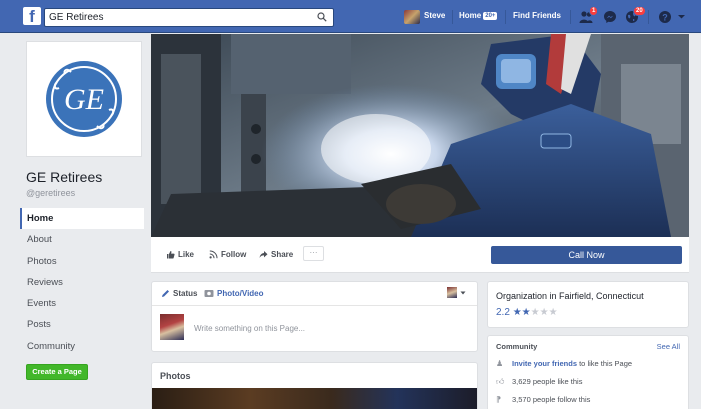  I want to click on page-rating: 2.2 ★★★★★, so click(527, 312).